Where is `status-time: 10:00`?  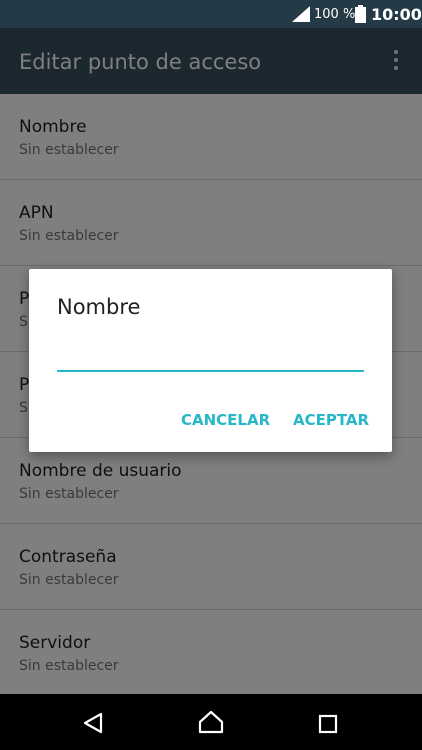
status-time: 10:00 is located at coordinates (396, 14).